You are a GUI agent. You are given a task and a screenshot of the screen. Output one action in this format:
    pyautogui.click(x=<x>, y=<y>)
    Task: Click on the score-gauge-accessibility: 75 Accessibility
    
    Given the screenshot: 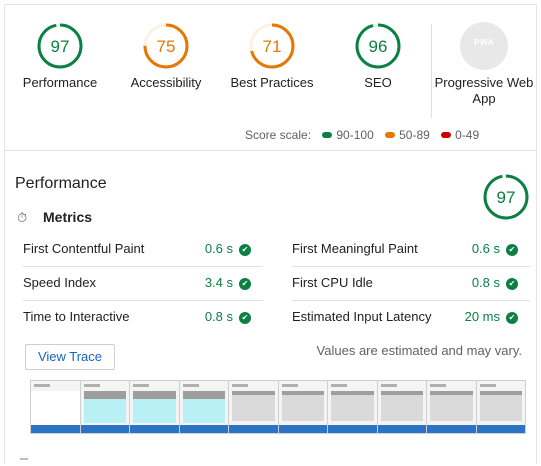 What is the action you would take?
    pyautogui.click(x=166, y=56)
    